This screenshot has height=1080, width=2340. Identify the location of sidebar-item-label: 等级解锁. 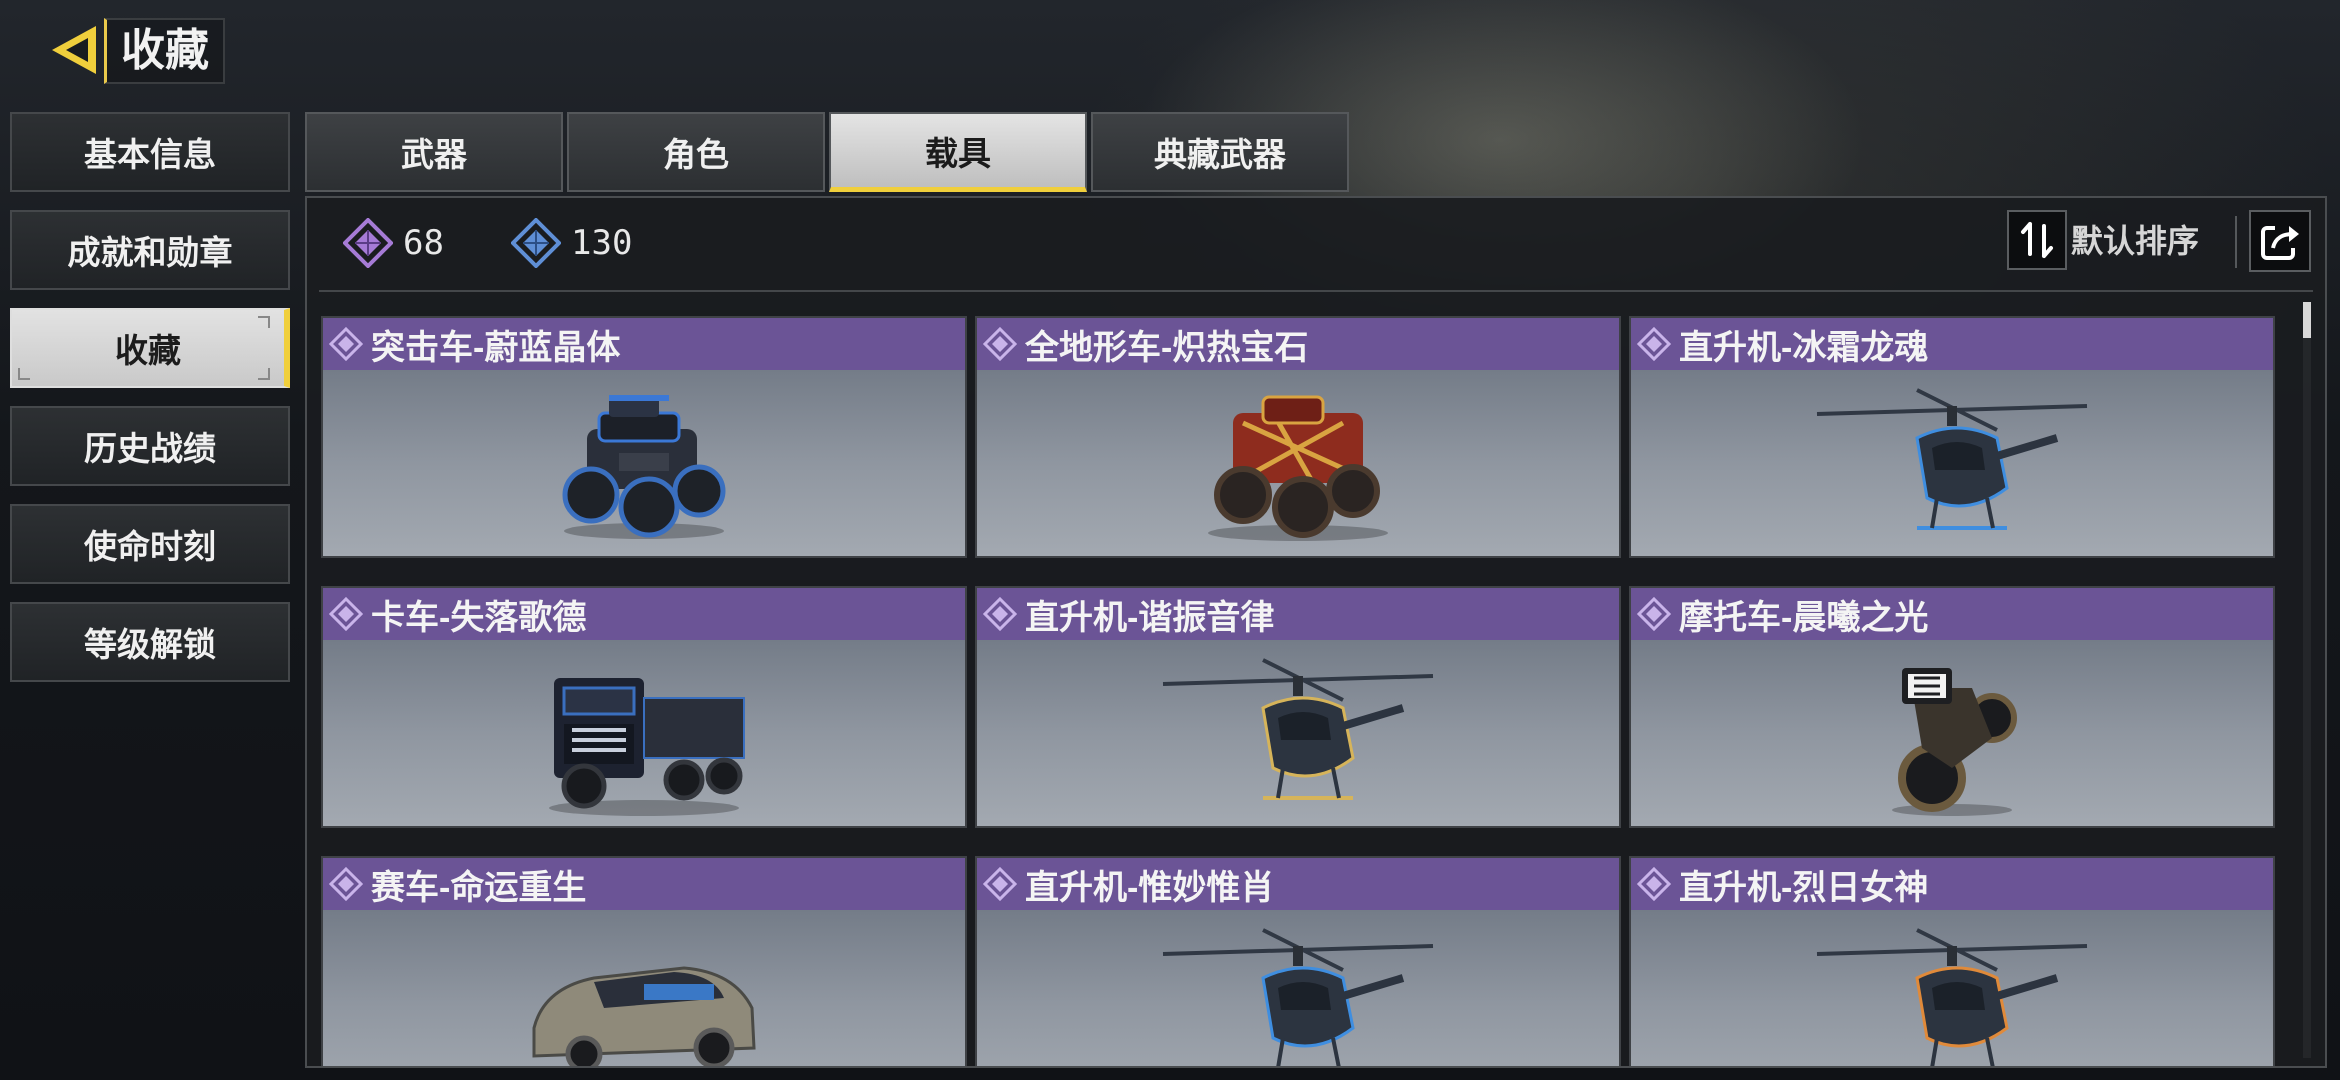
(150, 644).